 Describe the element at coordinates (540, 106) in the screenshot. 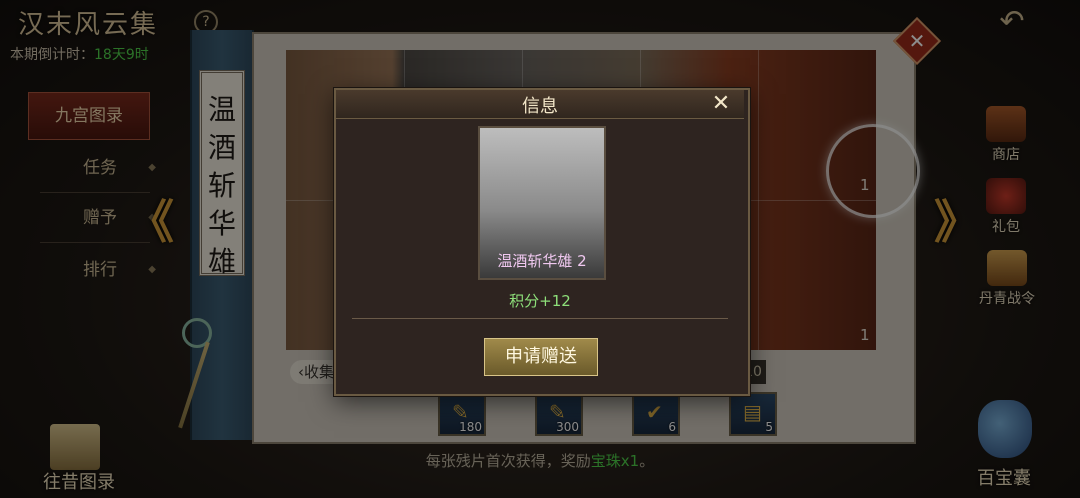

I see `dialog-title: 信息` at that location.